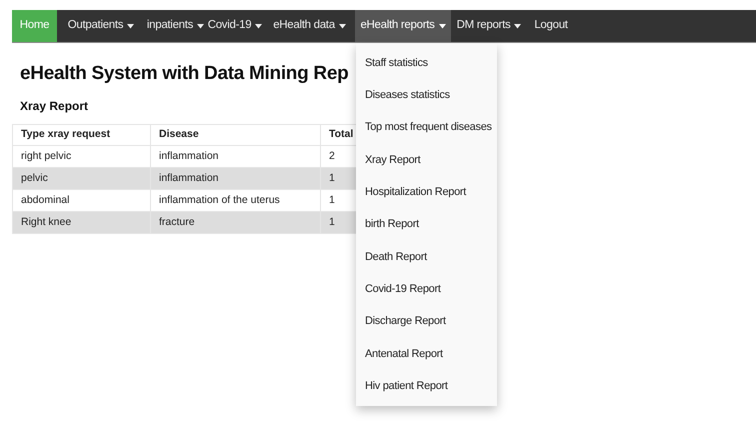  Describe the element at coordinates (403, 26) in the screenshot. I see `nav-link: eHealth reports` at that location.